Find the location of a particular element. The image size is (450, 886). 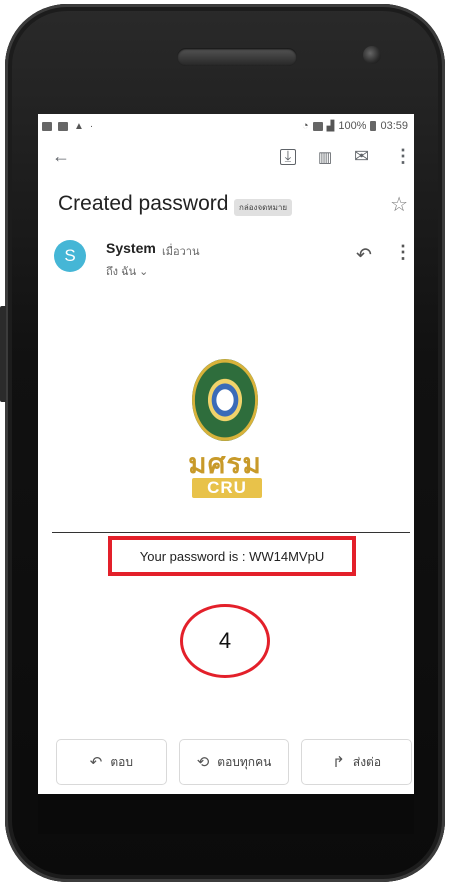

inbox-label-chip: กล่องจดหมาย is located at coordinates (263, 207).